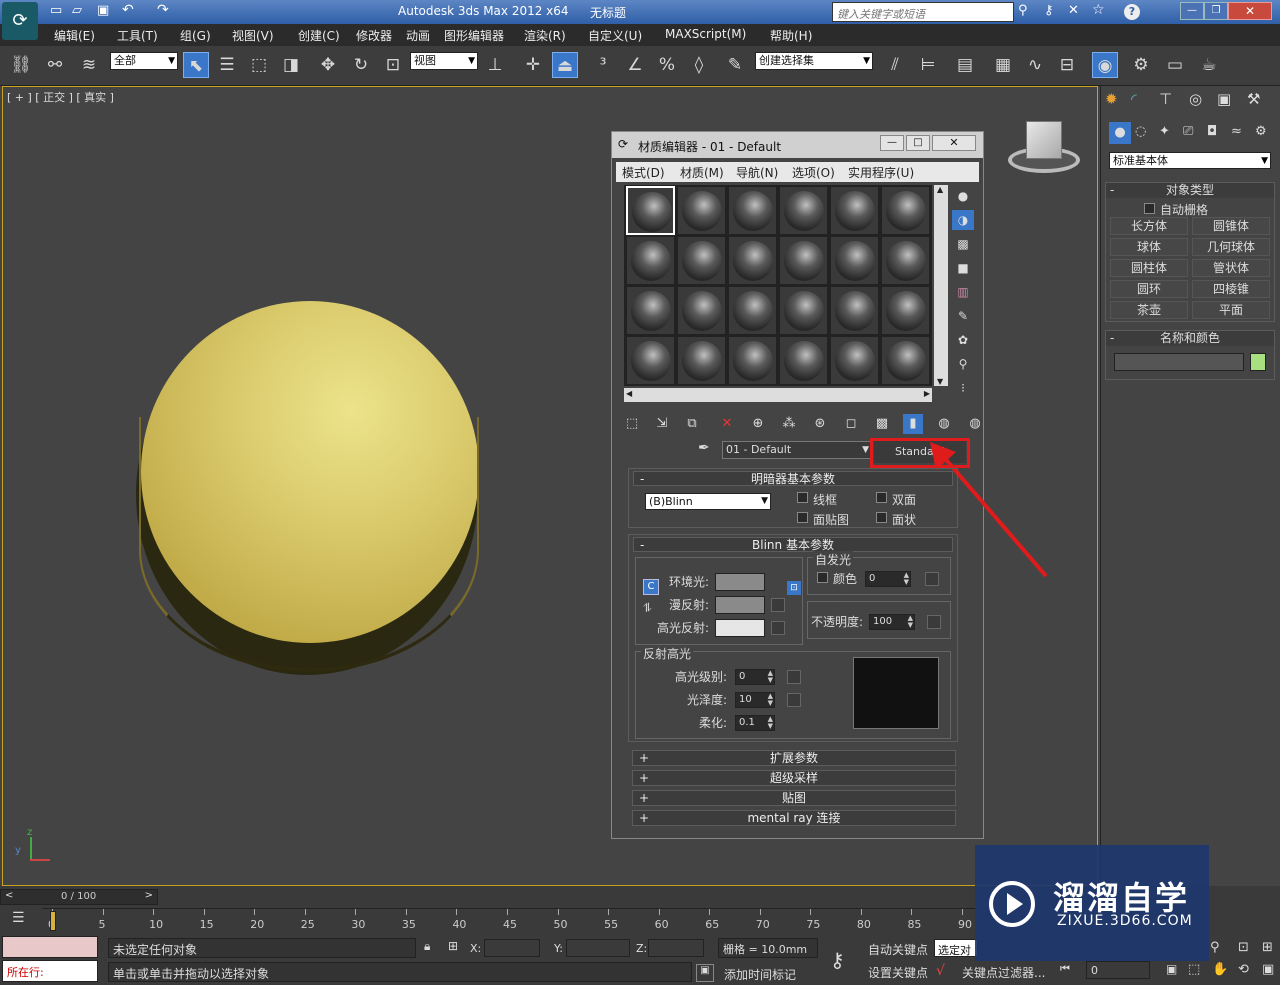  What do you see at coordinates (1216, 11) in the screenshot?
I see `restore-button: ❐` at bounding box center [1216, 11].